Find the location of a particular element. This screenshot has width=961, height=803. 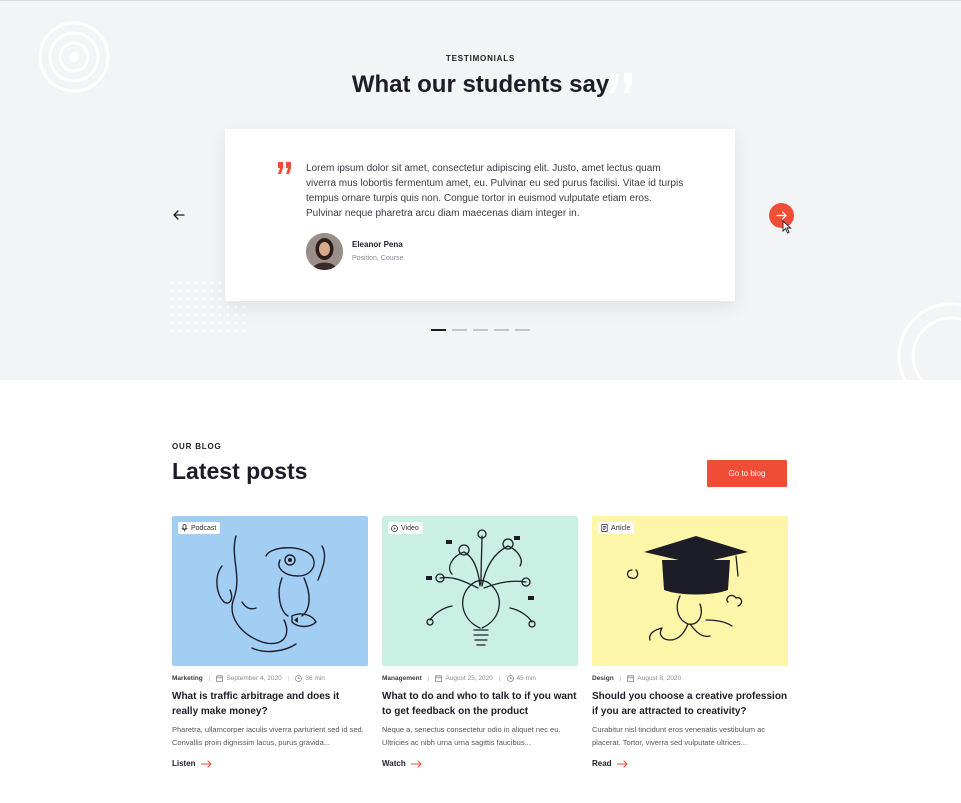

post-meta: Design | August 8, 2020 is located at coordinates (637, 678).